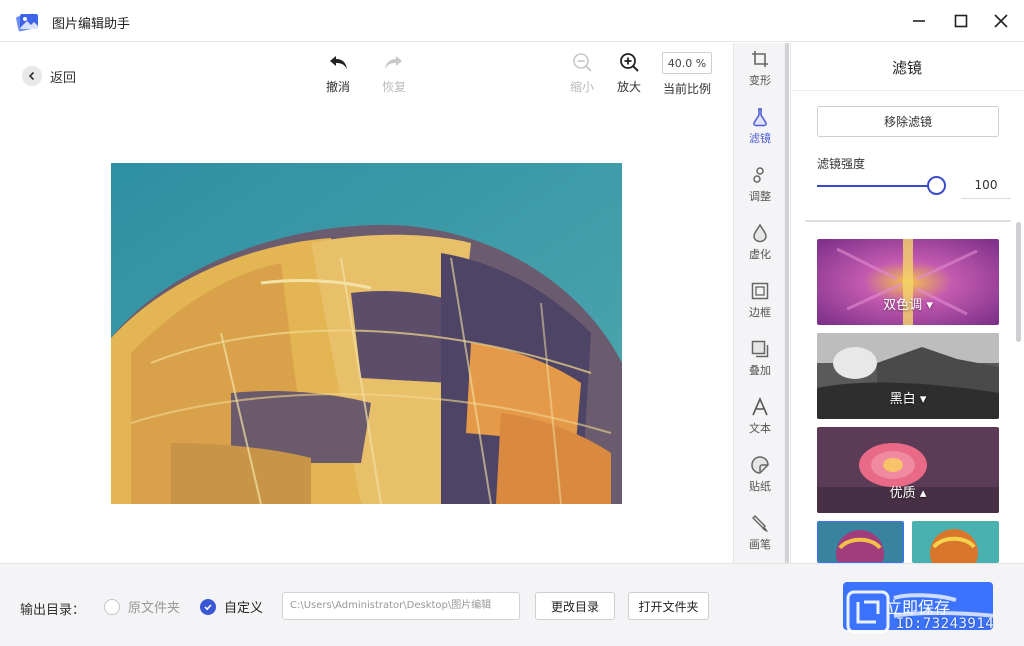  Describe the element at coordinates (760, 428) in the screenshot. I see `tool-text-label: 文本` at that location.